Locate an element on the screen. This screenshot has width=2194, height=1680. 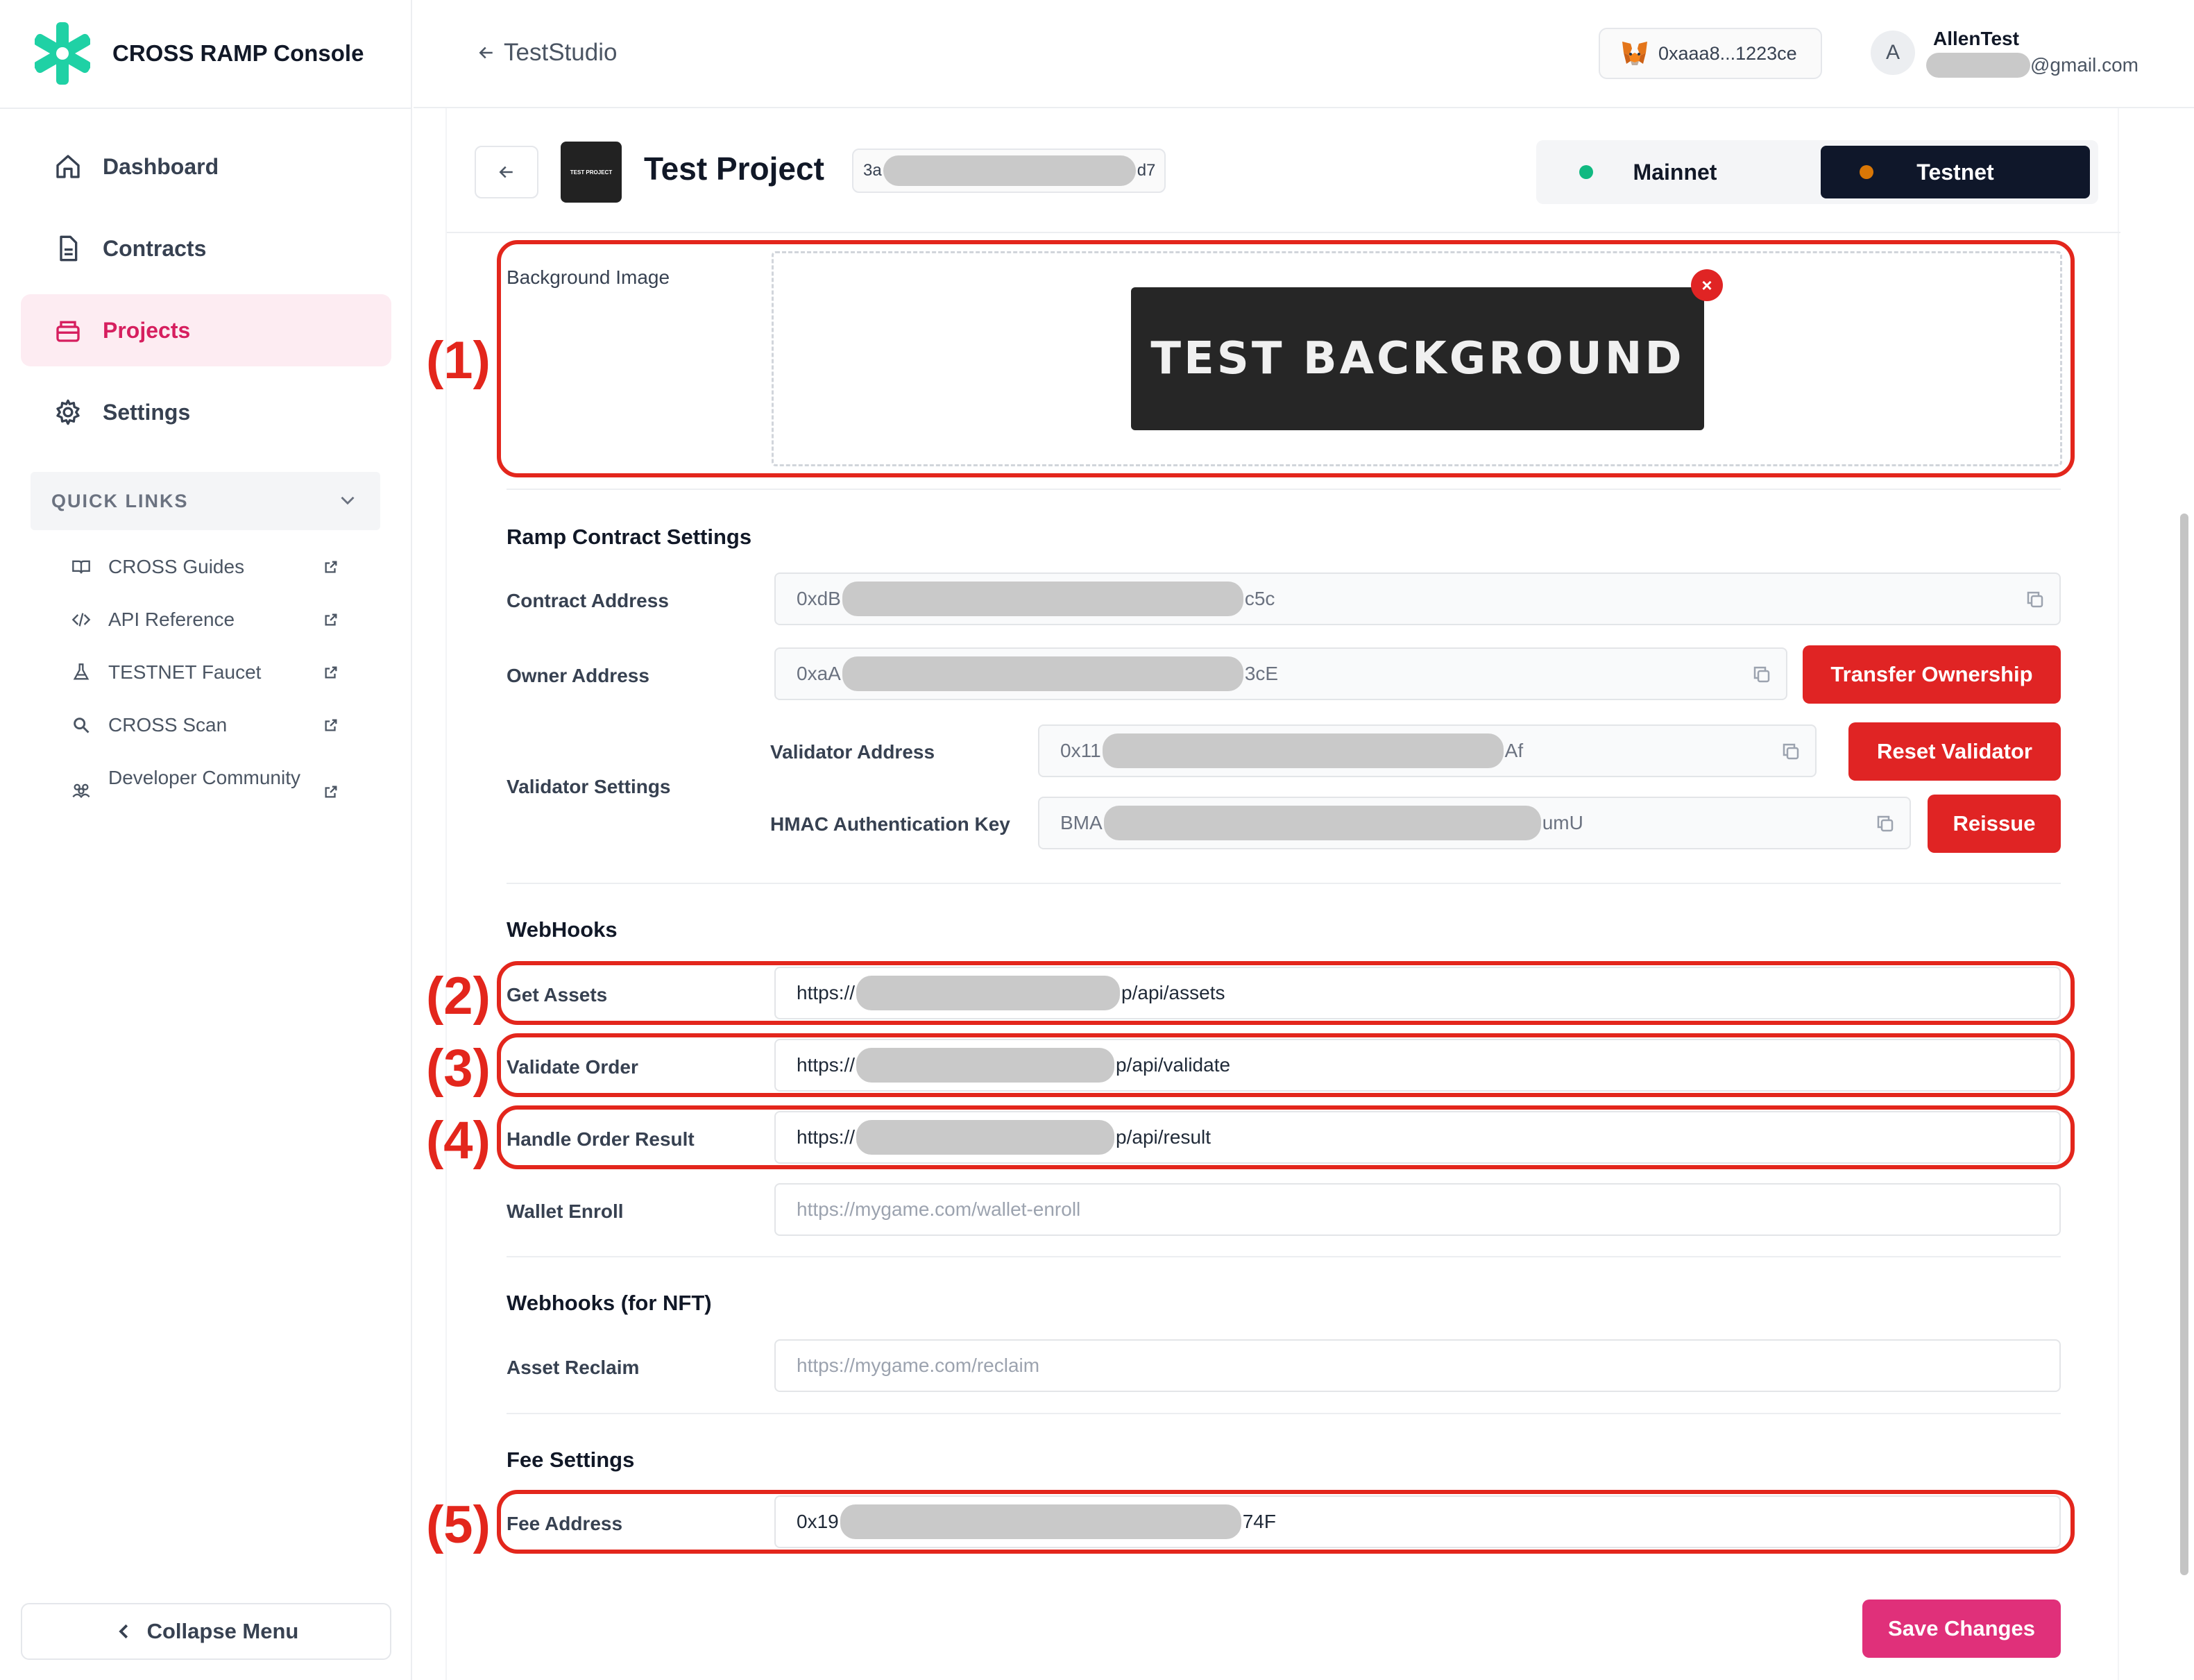
quick-link-label: CROSS Guides is located at coordinates (176, 566).